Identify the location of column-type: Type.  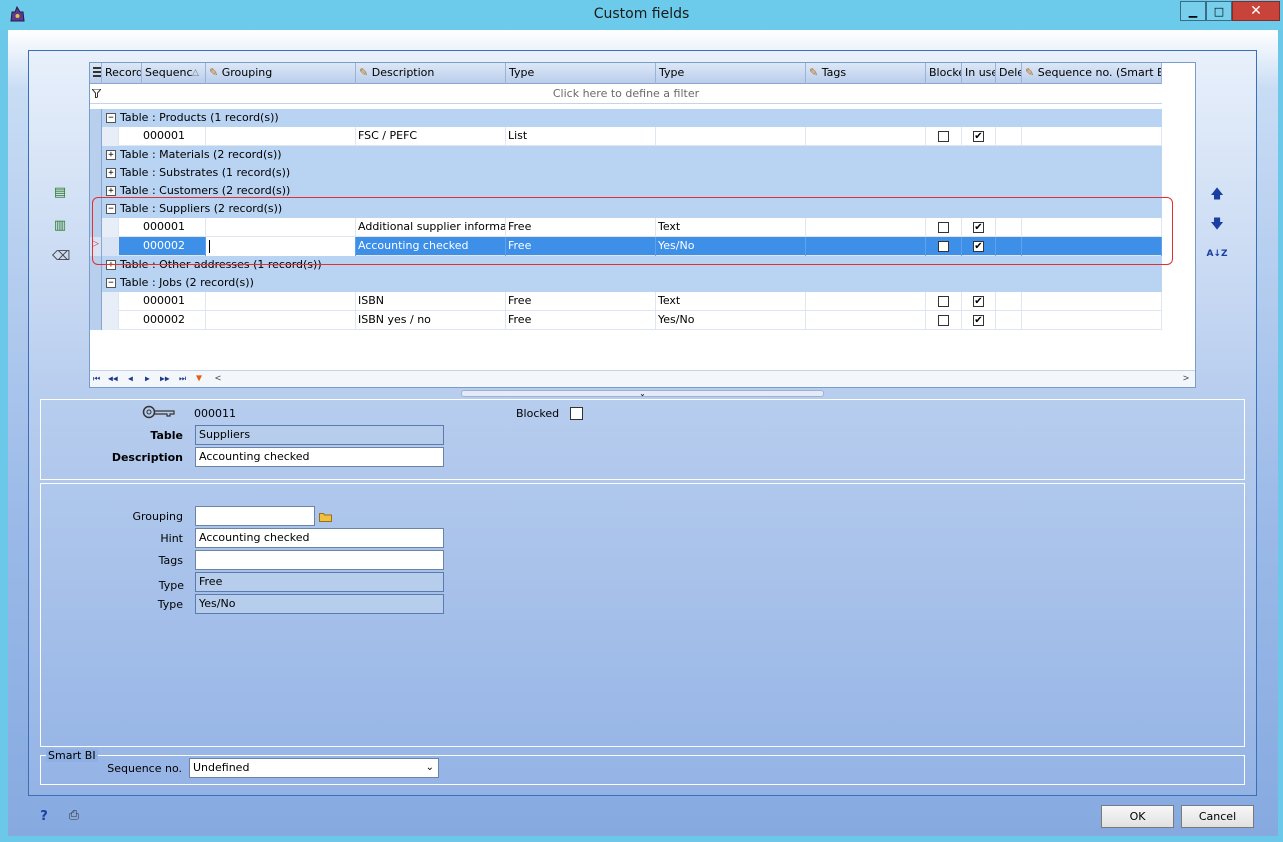
(581, 73).